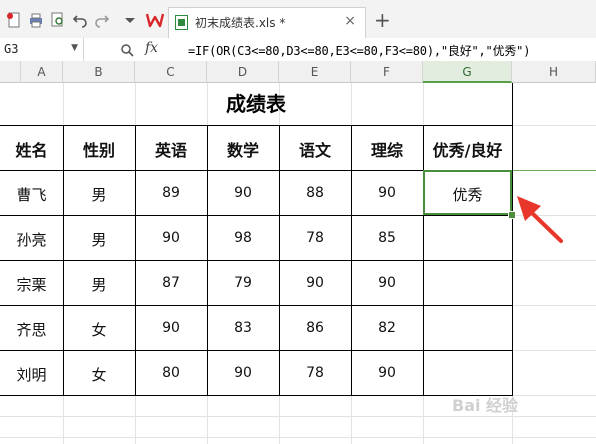 The width and height of the screenshot is (596, 444). What do you see at coordinates (485, 405) in the screenshot?
I see `watermark: Bai 经验` at bounding box center [485, 405].